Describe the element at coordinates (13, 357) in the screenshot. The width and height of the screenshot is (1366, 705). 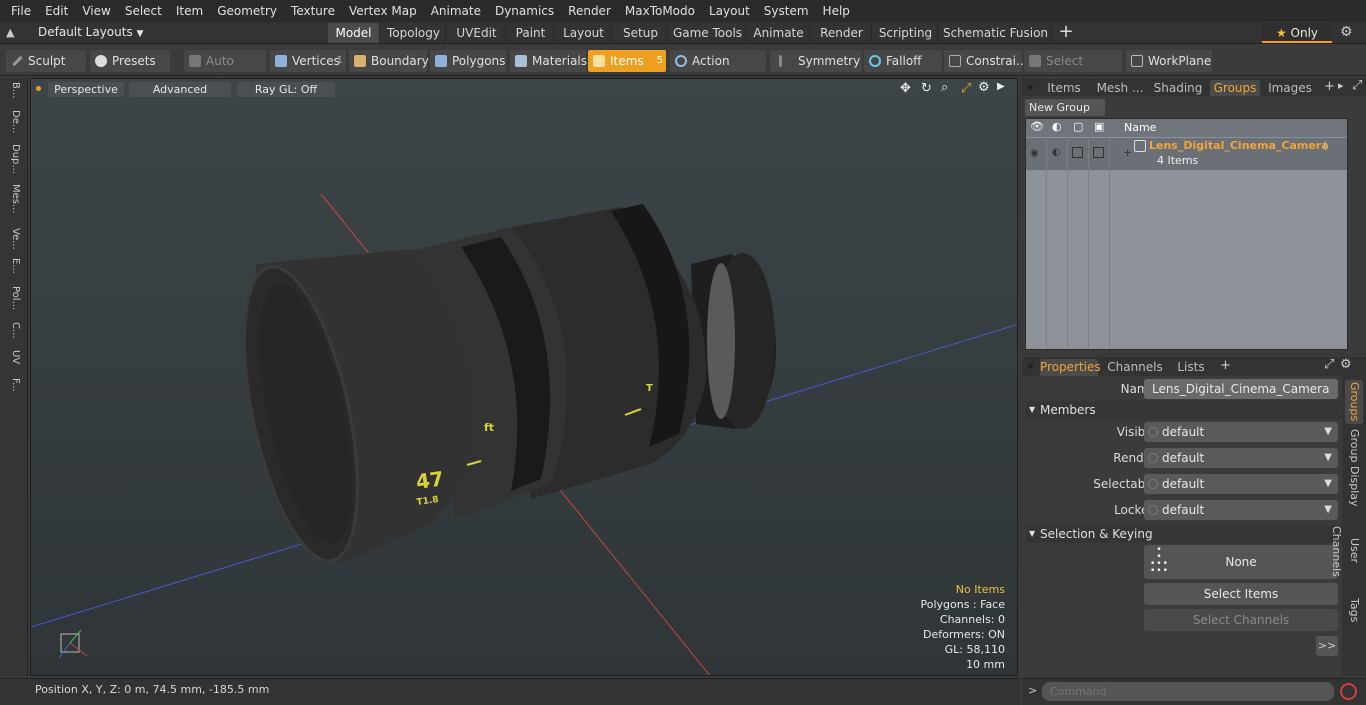
I see `left-tab-8: UV` at that location.